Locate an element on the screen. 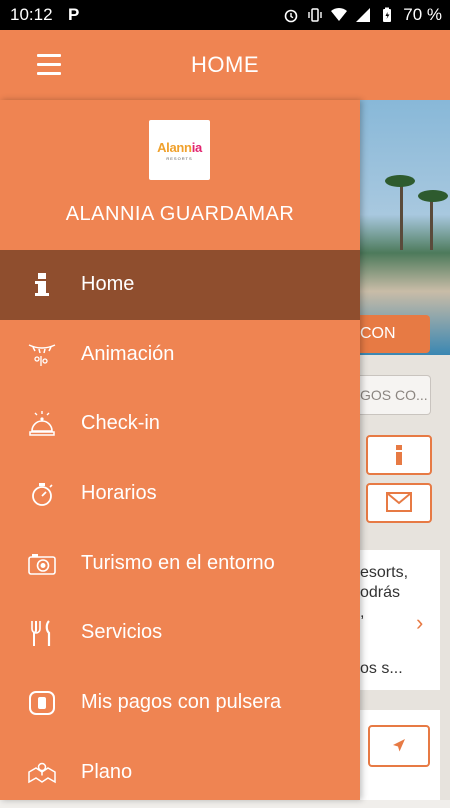 The width and height of the screenshot is (450, 808). menu-item-turismo: Turismo en el entorno is located at coordinates (180, 564).